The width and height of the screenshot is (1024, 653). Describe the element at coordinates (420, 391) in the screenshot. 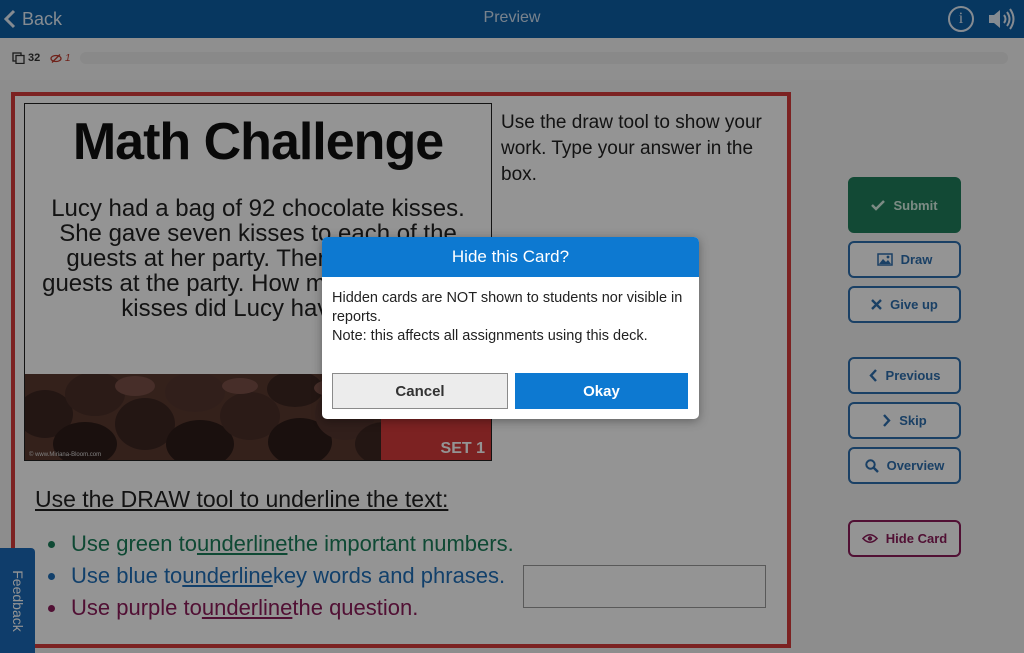

I see `cancel-button: Cancel` at that location.